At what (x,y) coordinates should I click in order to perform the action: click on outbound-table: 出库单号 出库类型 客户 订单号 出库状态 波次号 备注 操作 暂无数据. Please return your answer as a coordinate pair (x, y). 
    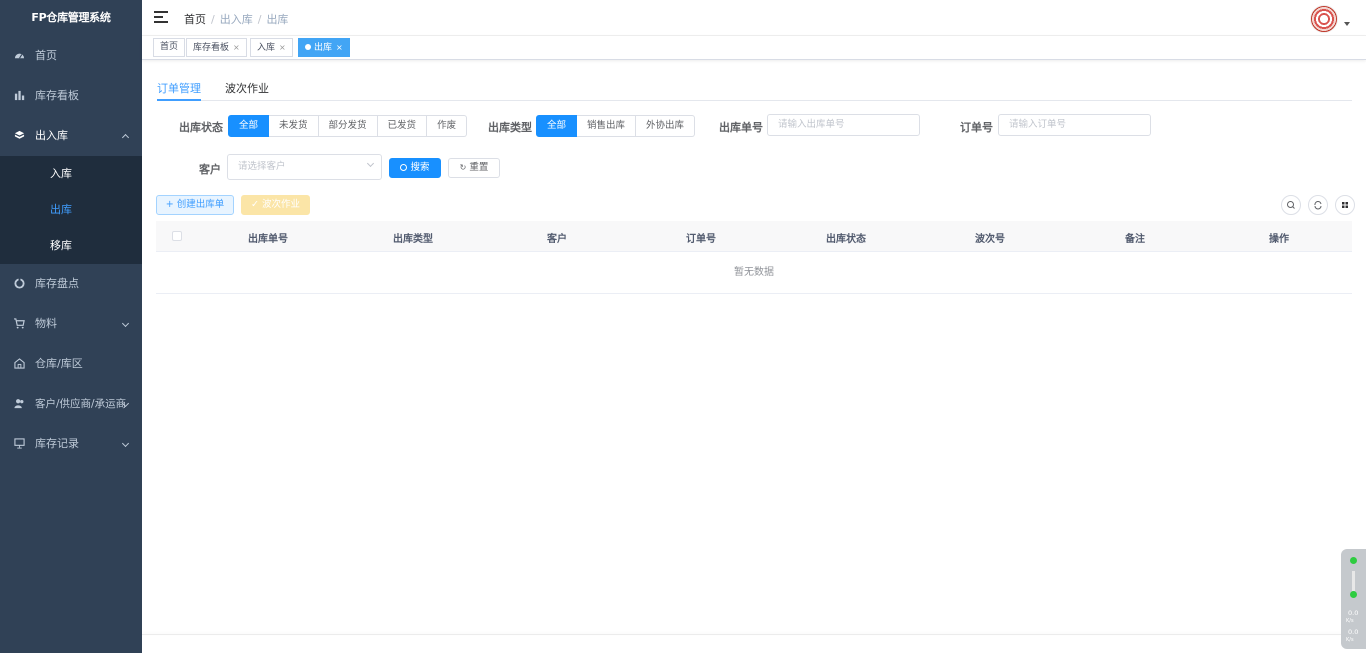
    Looking at the image, I should click on (754, 257).